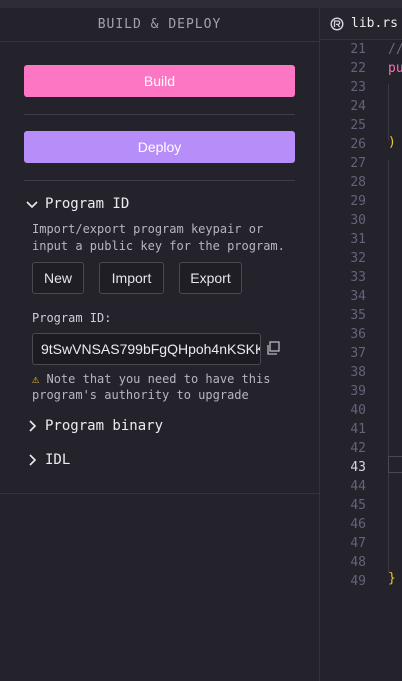 This screenshot has height=681, width=402. I want to click on chevron-down-icon, so click(32, 205).